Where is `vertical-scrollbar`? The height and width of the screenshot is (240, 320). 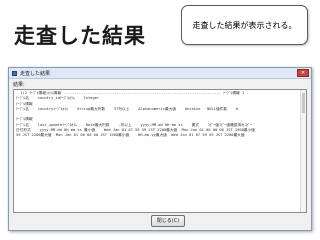
vertical-scrollbar is located at coordinates (303, 151).